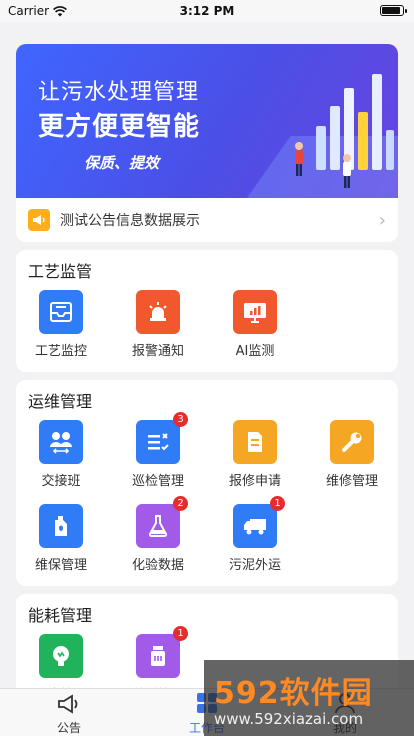 The height and width of the screenshot is (736, 414). I want to click on item-label: 巡检管理, so click(157, 481).